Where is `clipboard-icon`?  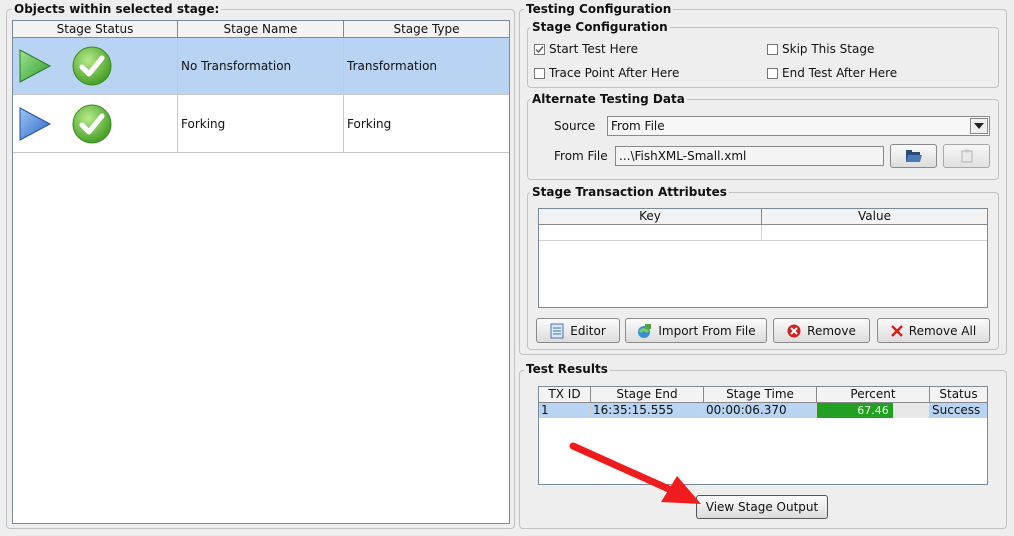
clipboard-icon is located at coordinates (966, 156).